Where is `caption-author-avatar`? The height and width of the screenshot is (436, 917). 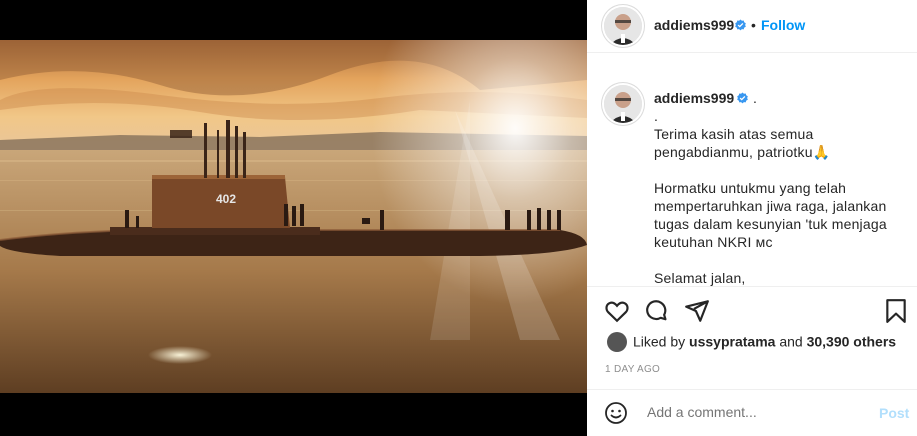
caption-author-avatar is located at coordinates (623, 104).